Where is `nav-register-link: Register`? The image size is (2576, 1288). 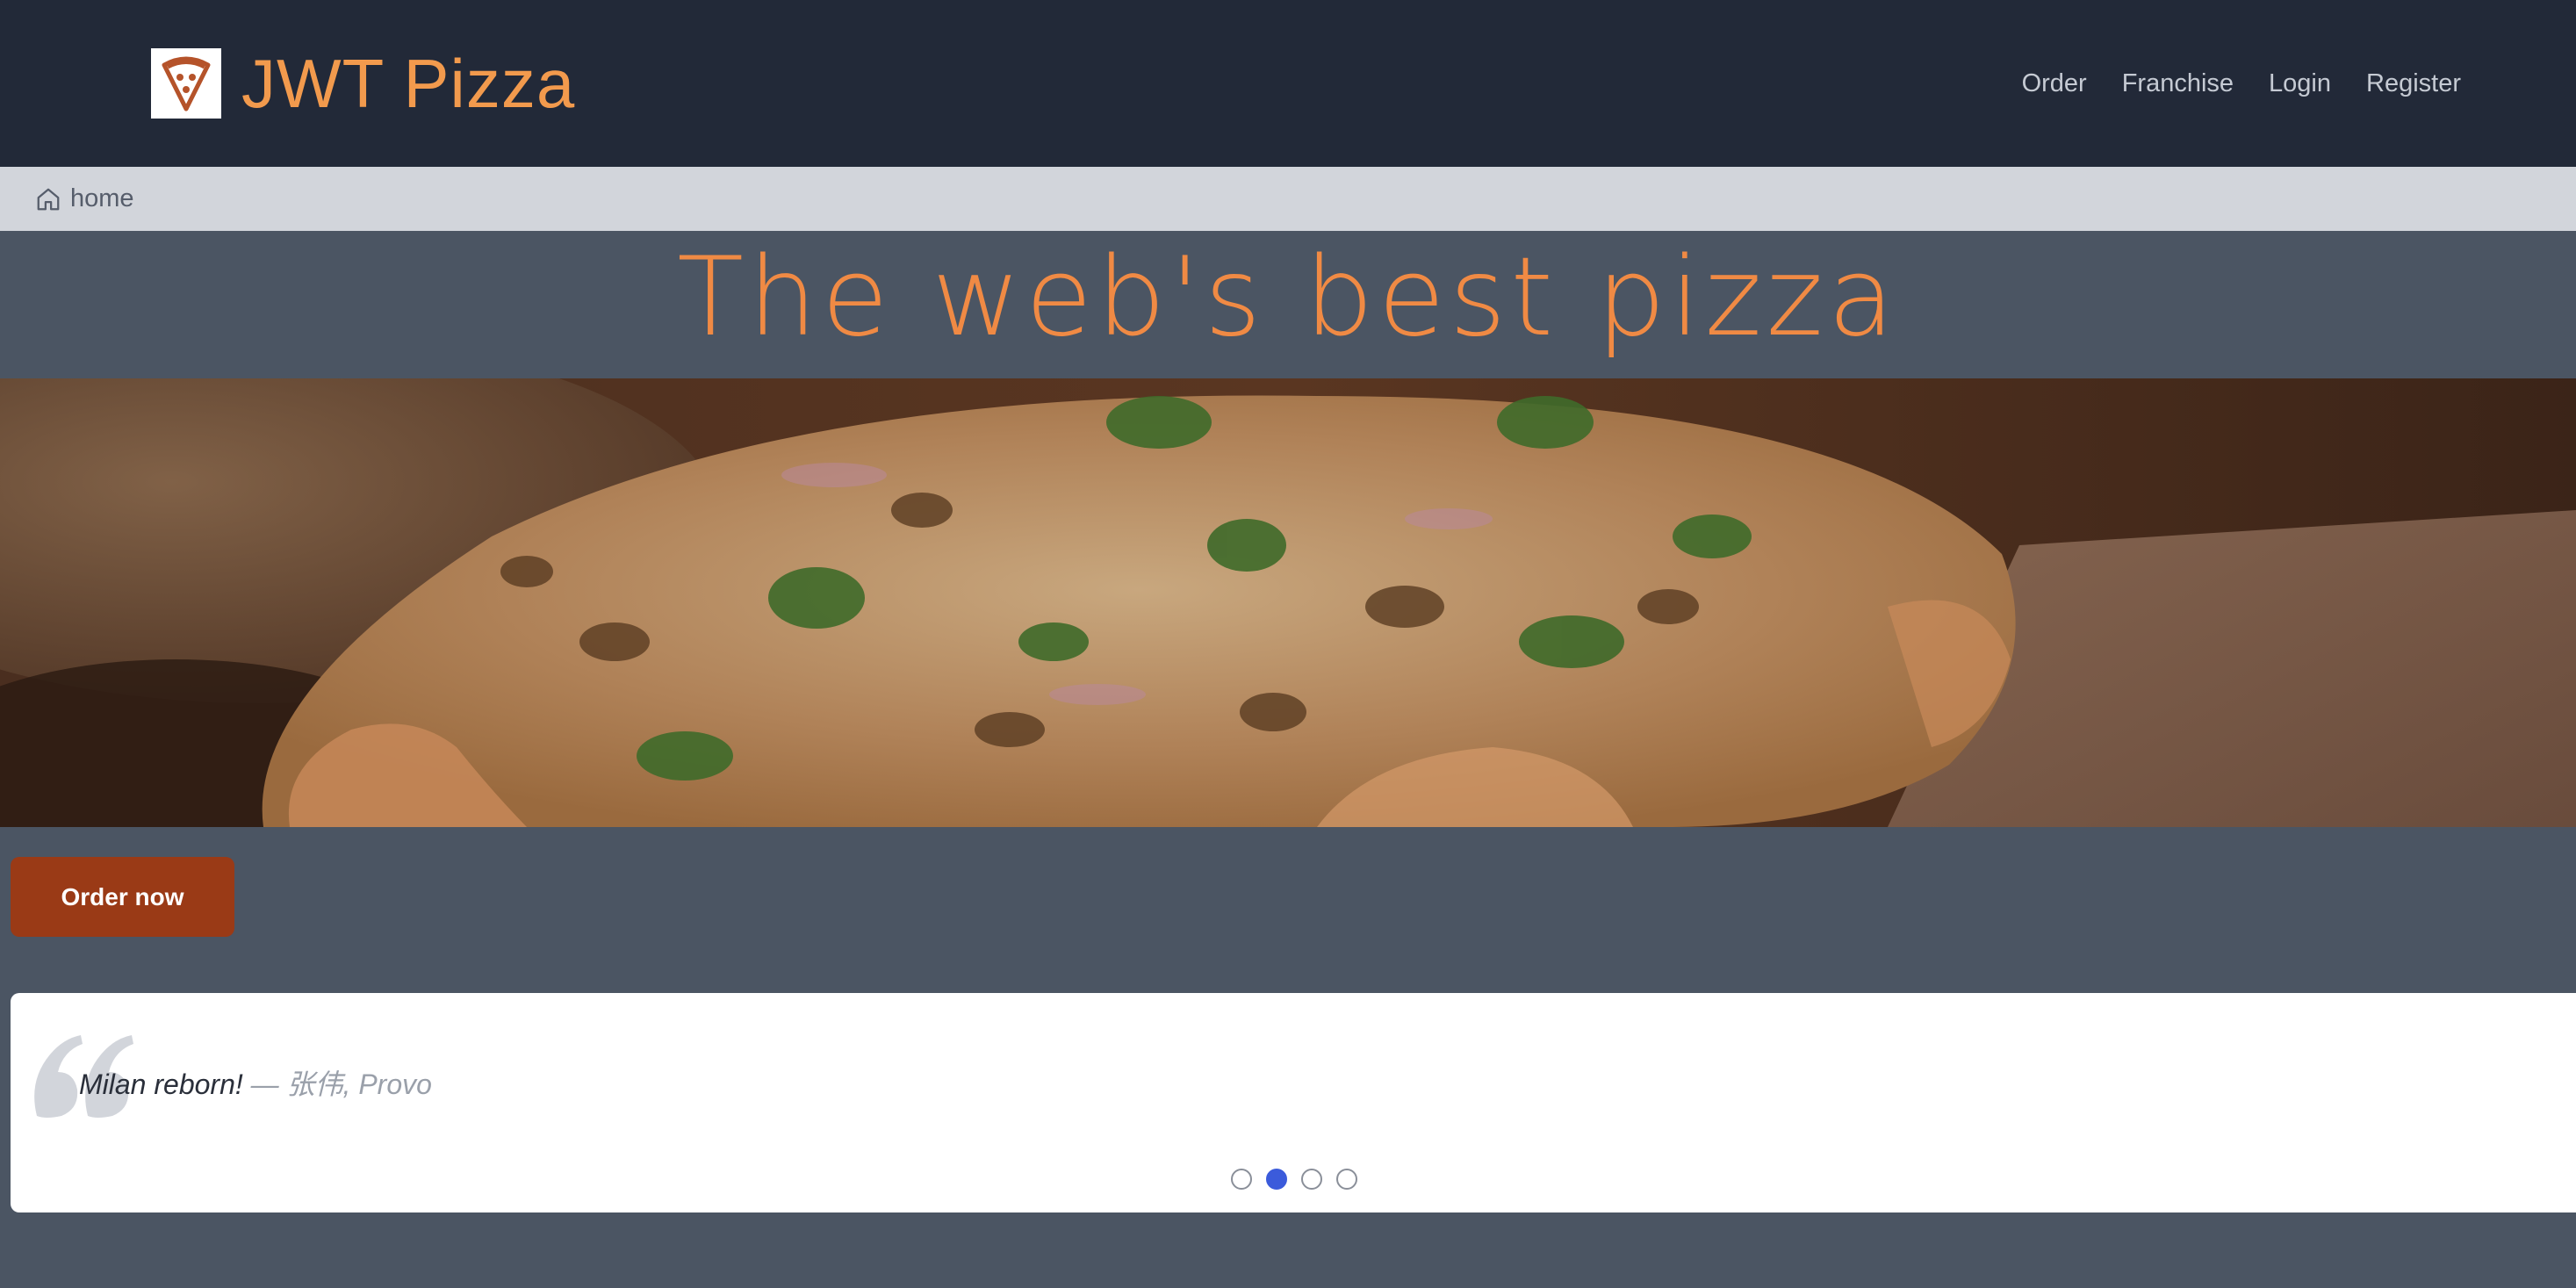
nav-register-link: Register is located at coordinates (2413, 83).